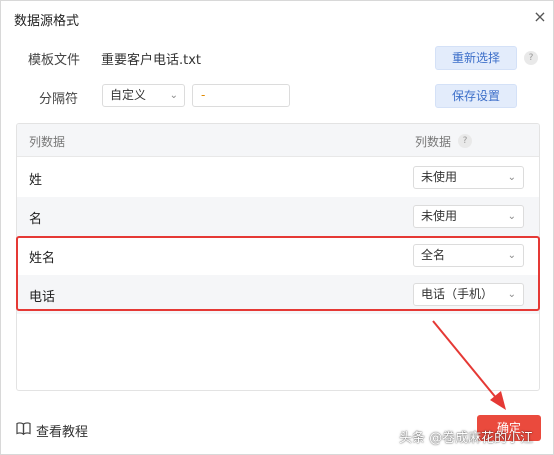 This screenshot has width=554, height=455. Describe the element at coordinates (278, 216) in the screenshot. I see `table-row: 名 未使用 ⌄` at that location.